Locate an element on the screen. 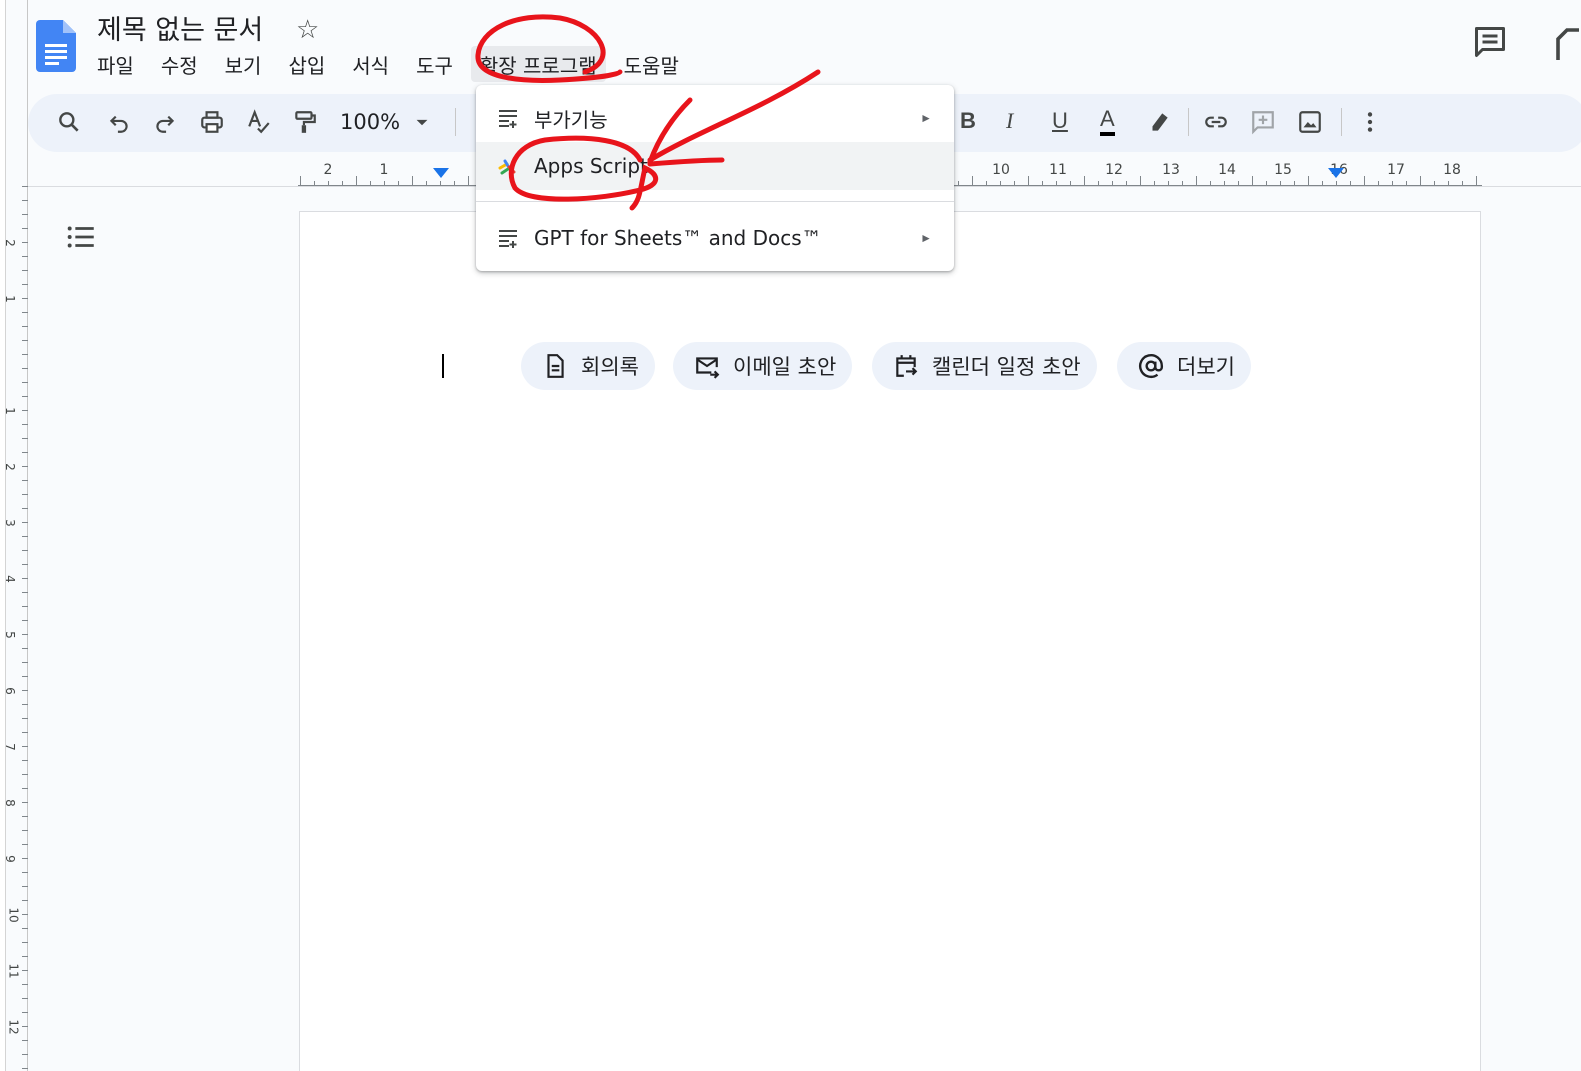 The height and width of the screenshot is (1071, 1581). menu-file: 파일 is located at coordinates (115, 64).